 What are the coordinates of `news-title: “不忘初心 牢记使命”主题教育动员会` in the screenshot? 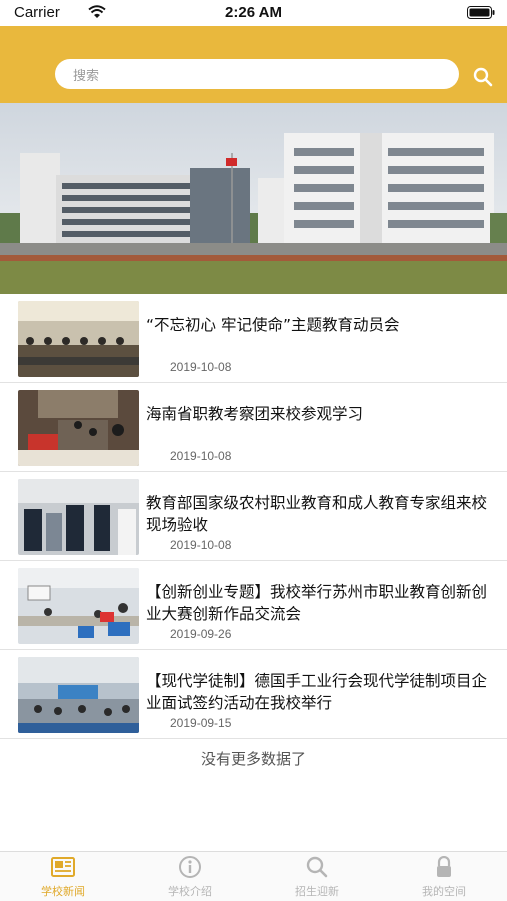 It's located at (273, 325).